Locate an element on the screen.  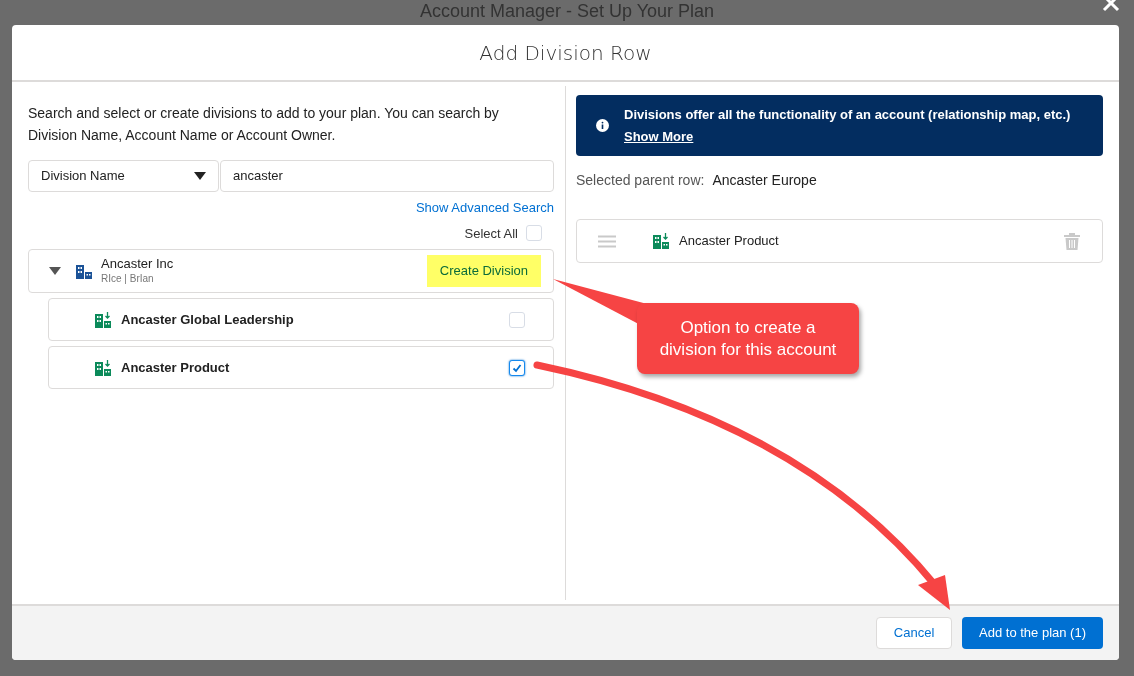
division-row: Ancaster Product is located at coordinates (301, 367).